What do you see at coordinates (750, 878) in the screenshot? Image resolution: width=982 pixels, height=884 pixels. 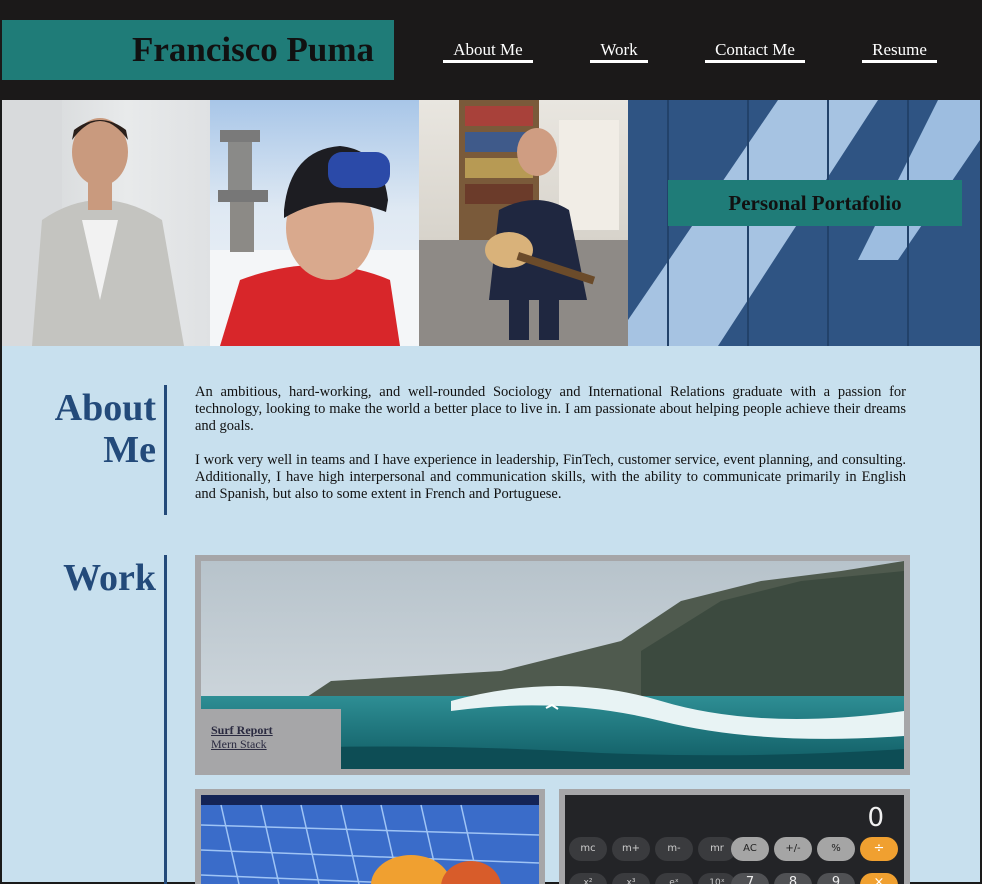 I see `calc-key: 7` at bounding box center [750, 878].